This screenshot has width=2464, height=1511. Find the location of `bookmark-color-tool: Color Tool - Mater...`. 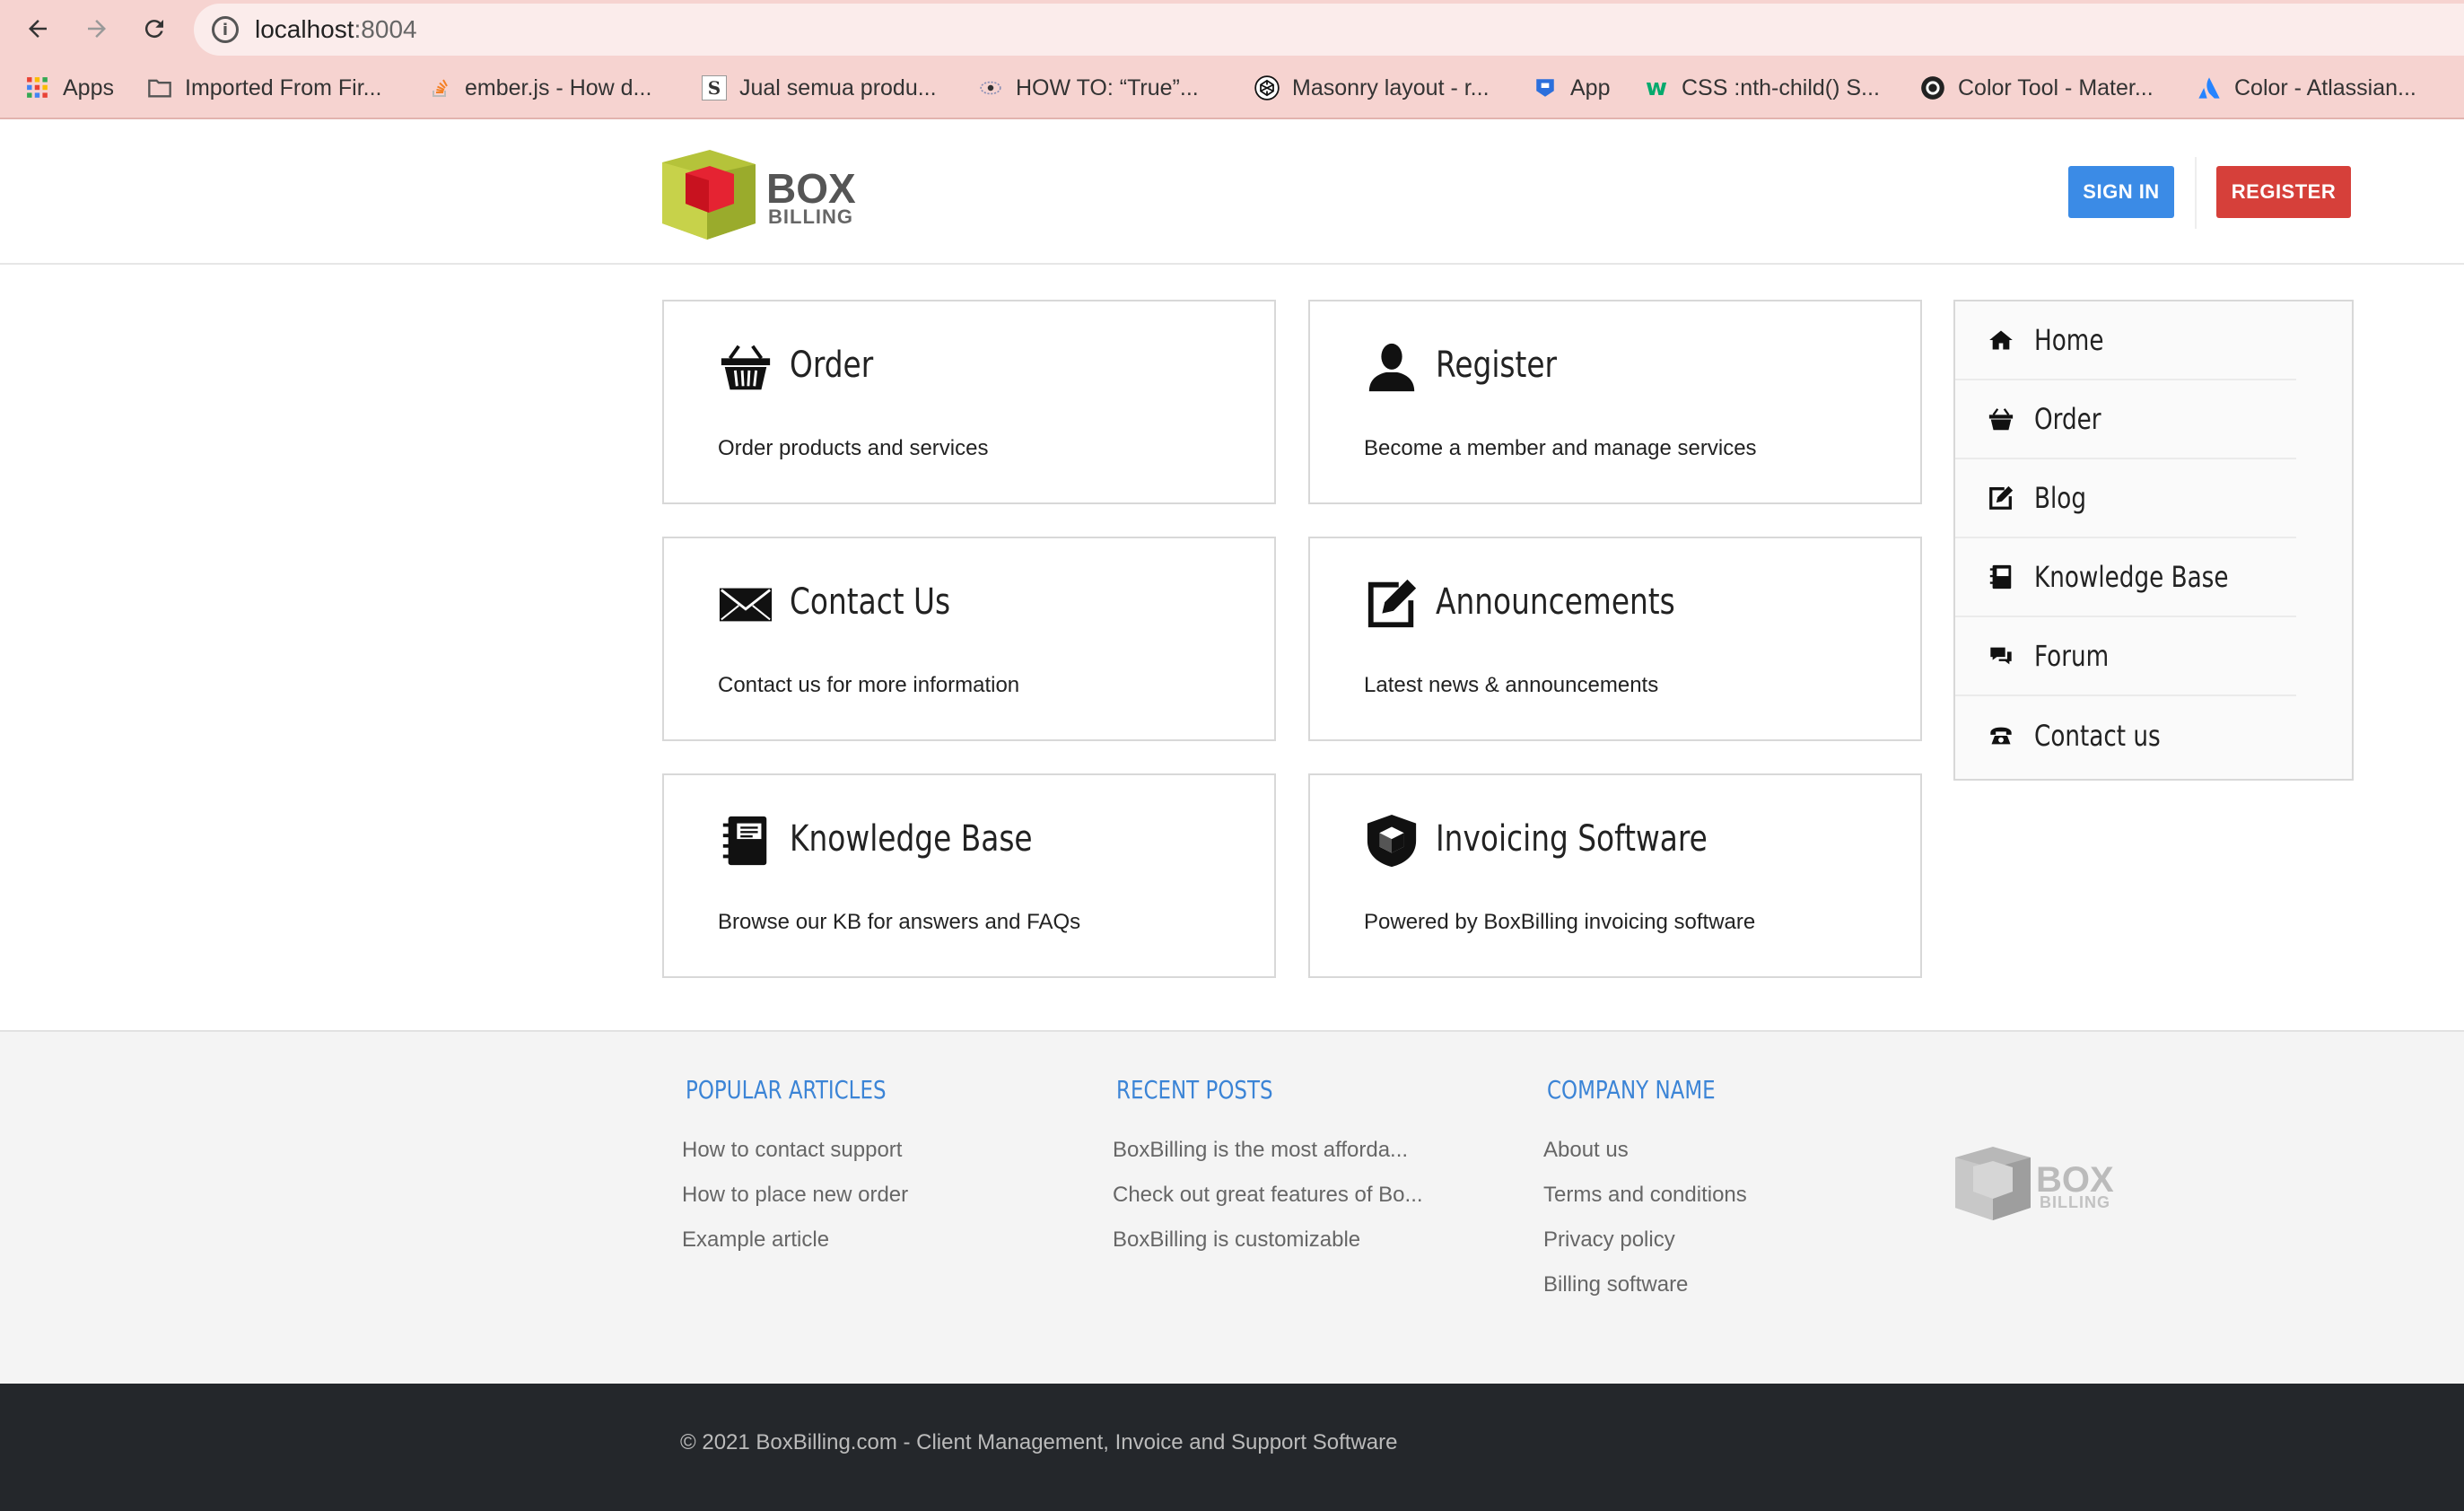

bookmark-color-tool: Color Tool - Mater... is located at coordinates (2037, 88).